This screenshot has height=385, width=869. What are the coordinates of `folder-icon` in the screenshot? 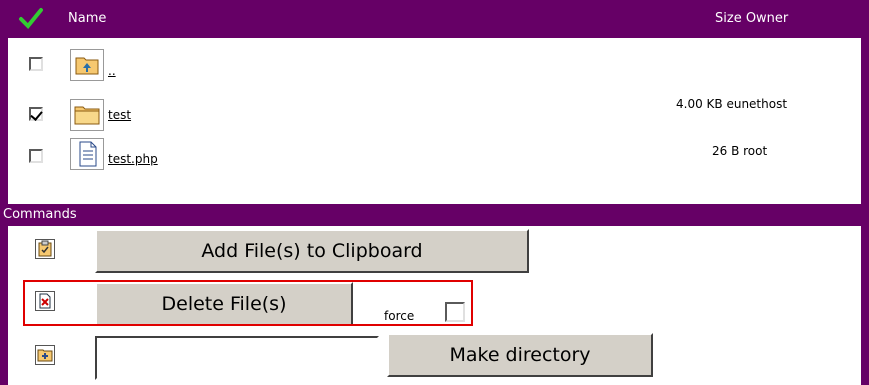 It's located at (87, 115).